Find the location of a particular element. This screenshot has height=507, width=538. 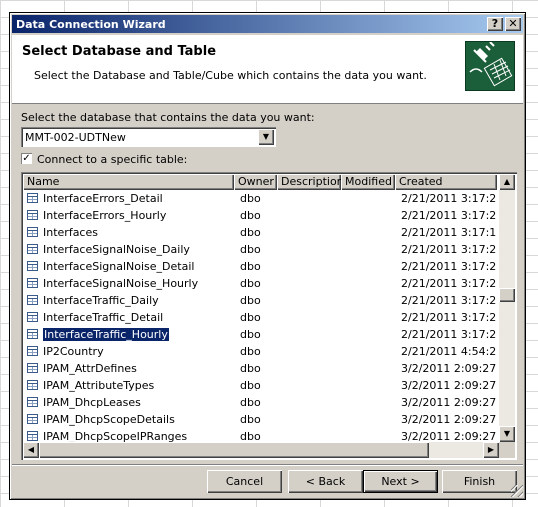

table-row: IPAM_AttrDefines dbo 3/2/2011 2:09:27 PM is located at coordinates (260, 368).